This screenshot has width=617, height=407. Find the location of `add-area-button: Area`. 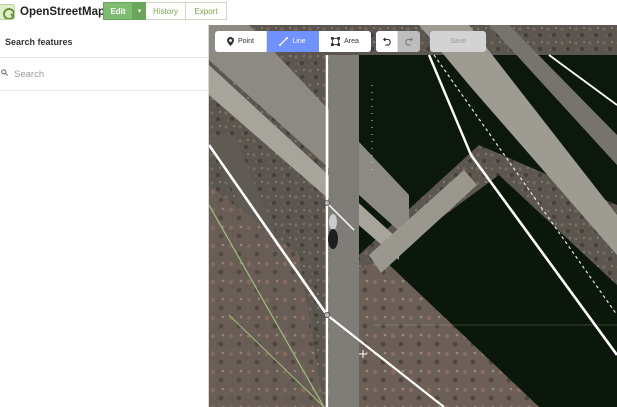

add-area-button: Area is located at coordinates (345, 41).